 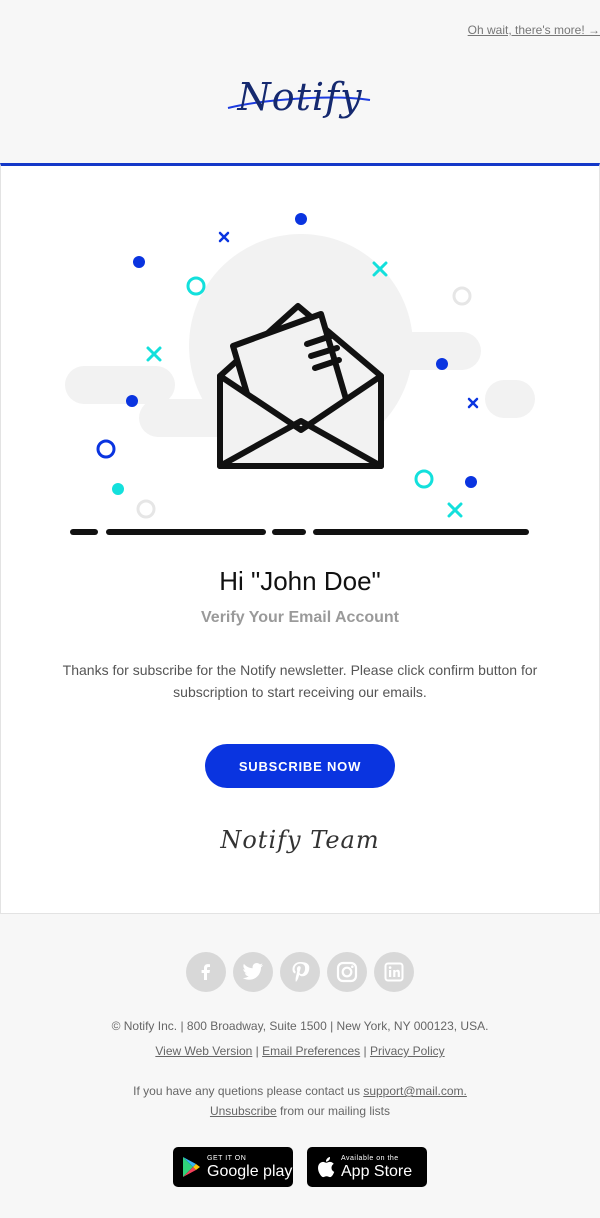 What do you see at coordinates (300, 840) in the screenshot?
I see `signature: Notify Team` at bounding box center [300, 840].